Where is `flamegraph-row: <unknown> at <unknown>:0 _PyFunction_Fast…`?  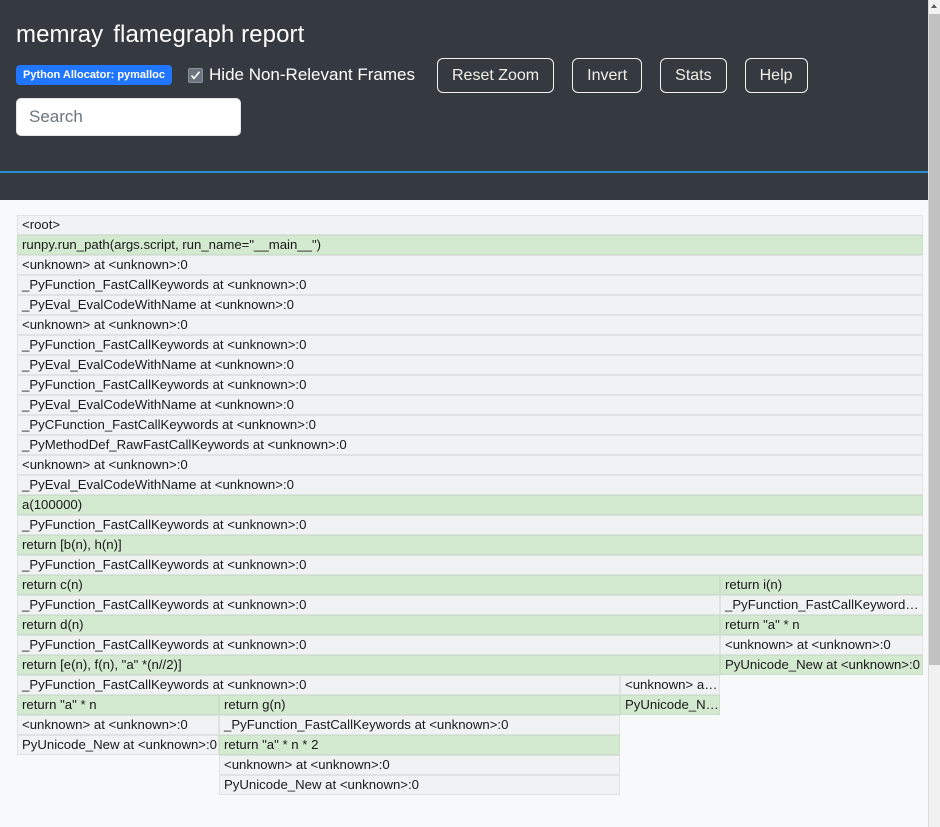 flamegraph-row: <unknown> at <unknown>:0 _PyFunction_Fast… is located at coordinates (470, 725).